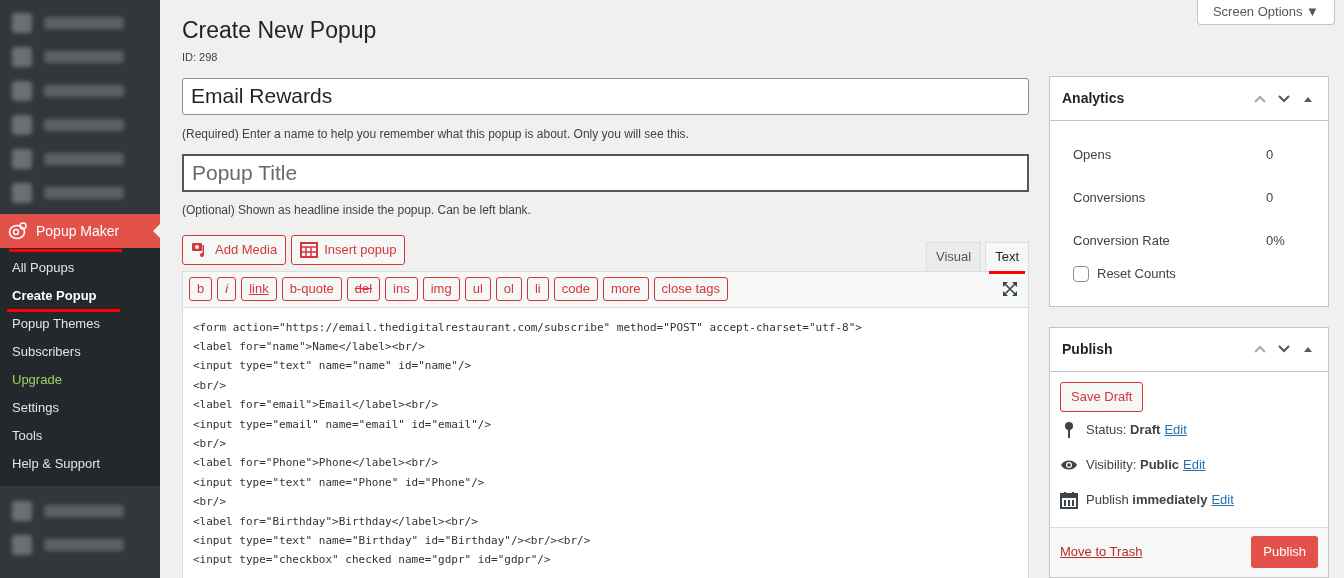  Describe the element at coordinates (1110, 197) in the screenshot. I see `stat-label: Conversions` at that location.